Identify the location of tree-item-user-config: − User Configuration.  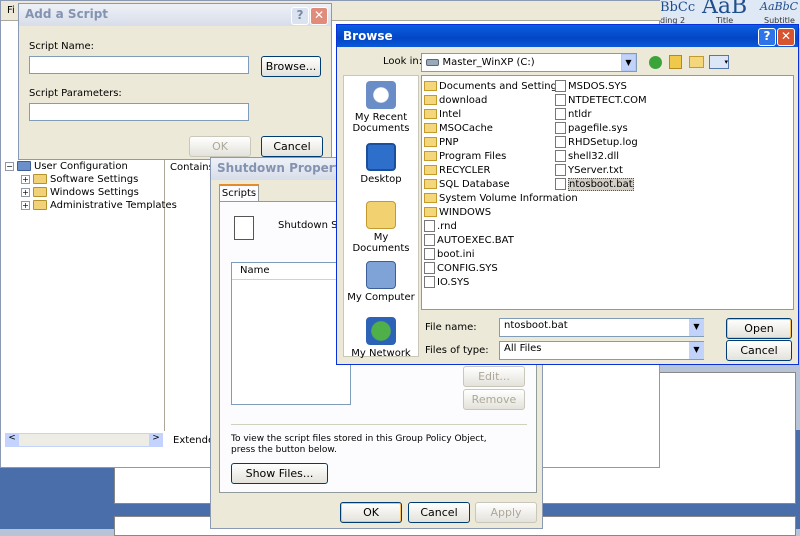
(66, 166).